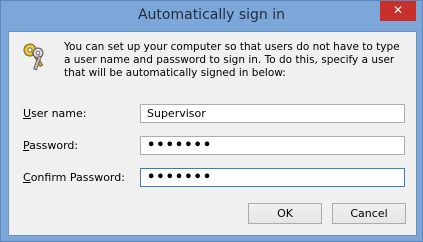  I want to click on username-label: User name:, so click(54, 114).